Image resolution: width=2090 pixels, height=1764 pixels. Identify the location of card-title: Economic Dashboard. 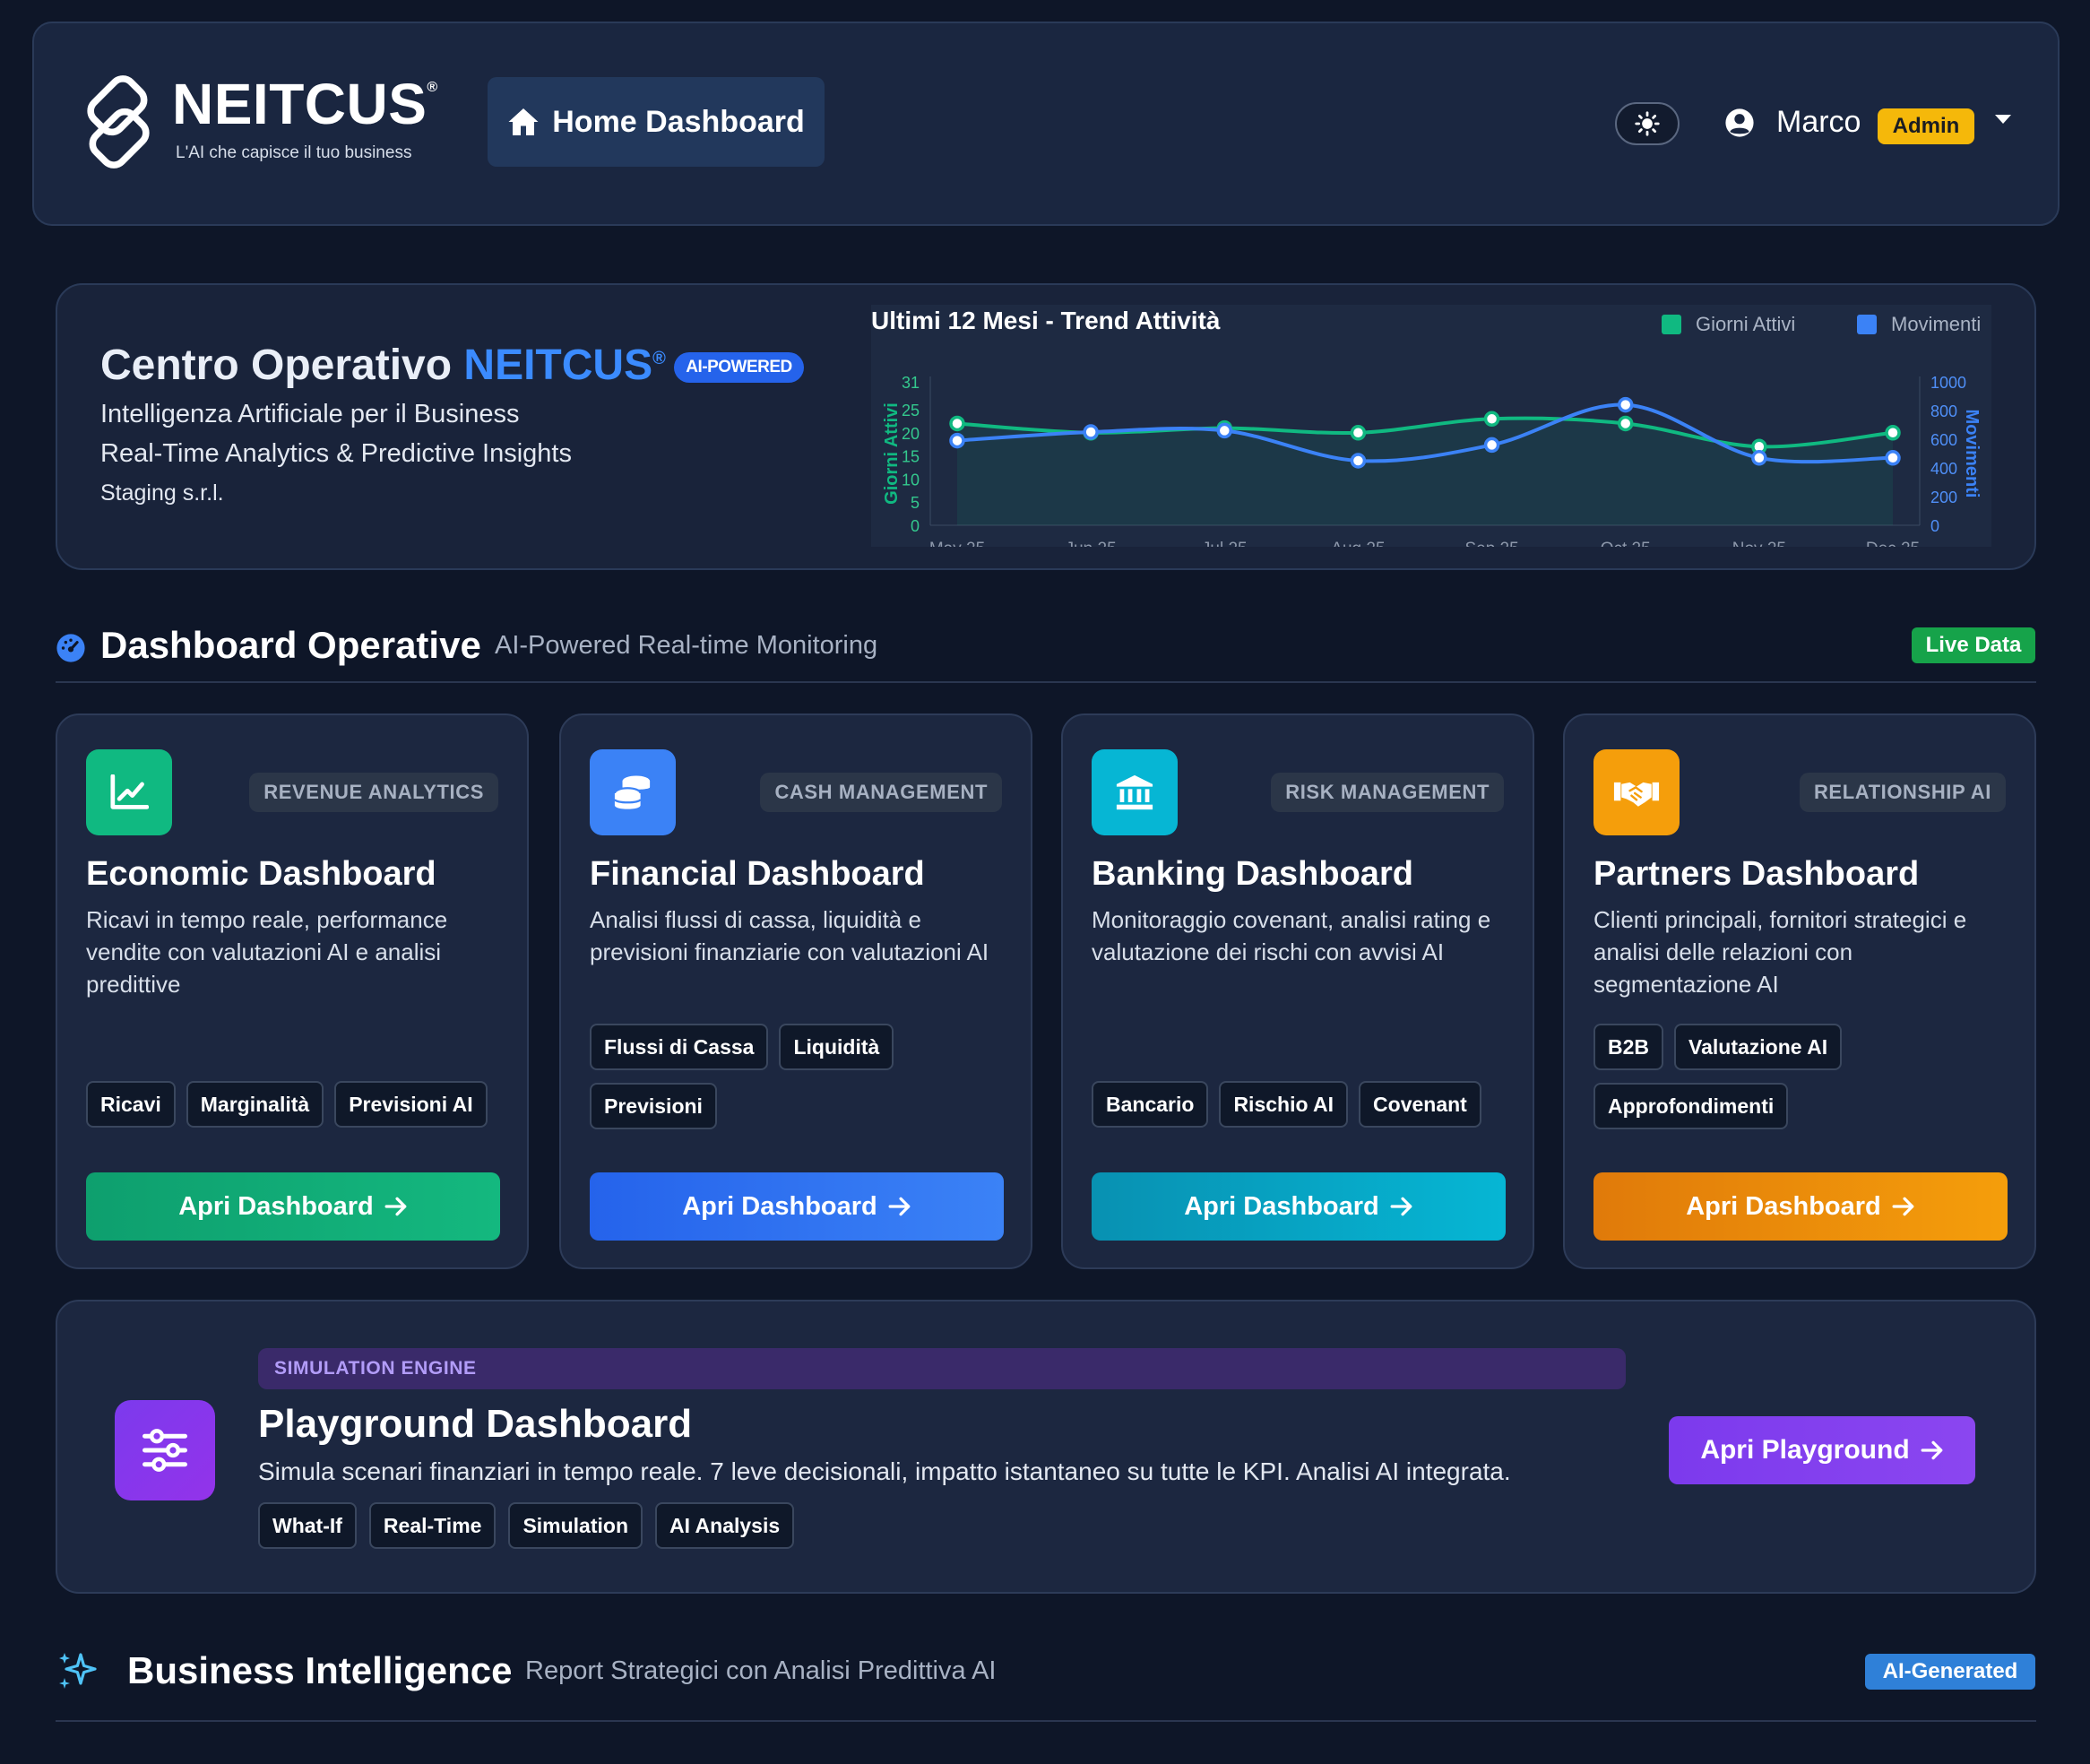
(261, 874).